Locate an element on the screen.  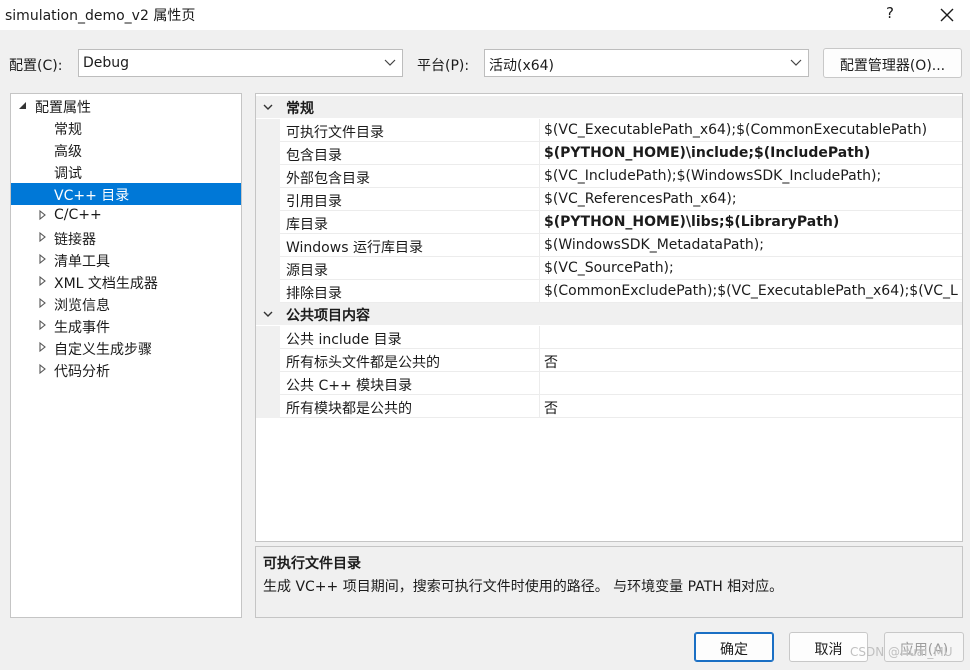
property-name: 排除目录 is located at coordinates (314, 294).